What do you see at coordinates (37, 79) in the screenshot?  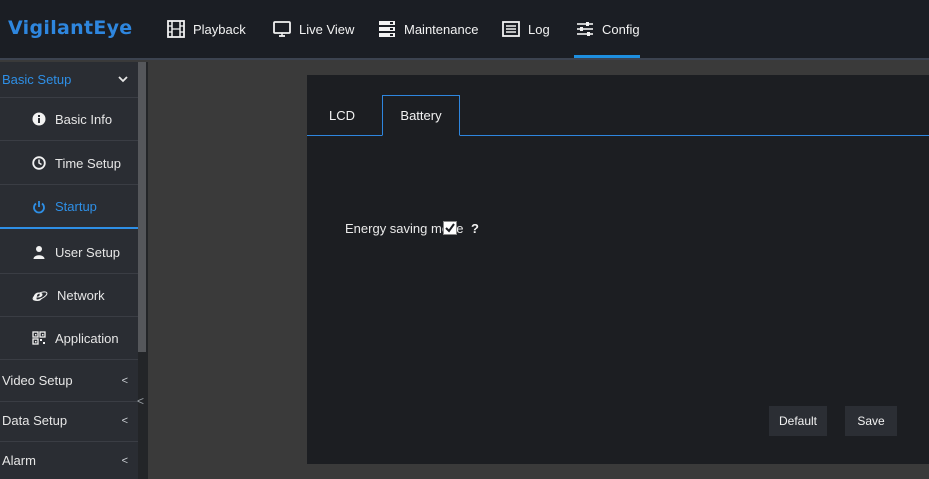 I see `sidebar-group-label: Basic Setup` at bounding box center [37, 79].